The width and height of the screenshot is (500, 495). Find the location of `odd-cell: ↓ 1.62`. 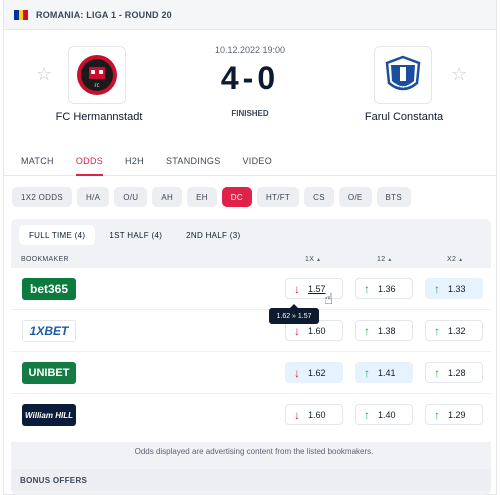

odd-cell: ↓ 1.62 is located at coordinates (314, 372).